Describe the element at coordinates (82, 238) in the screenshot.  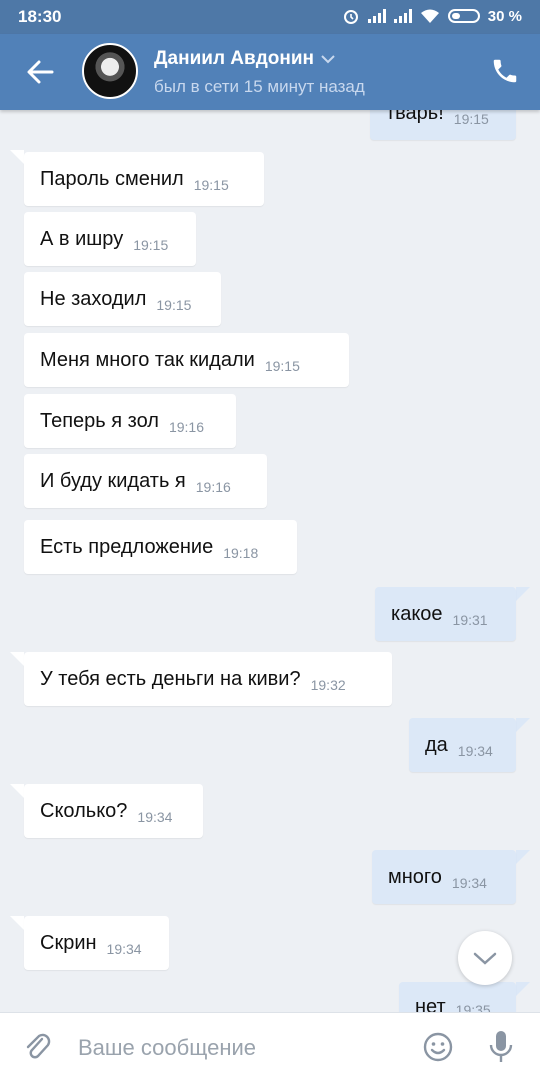
I see `message-text: А в ишру` at that location.